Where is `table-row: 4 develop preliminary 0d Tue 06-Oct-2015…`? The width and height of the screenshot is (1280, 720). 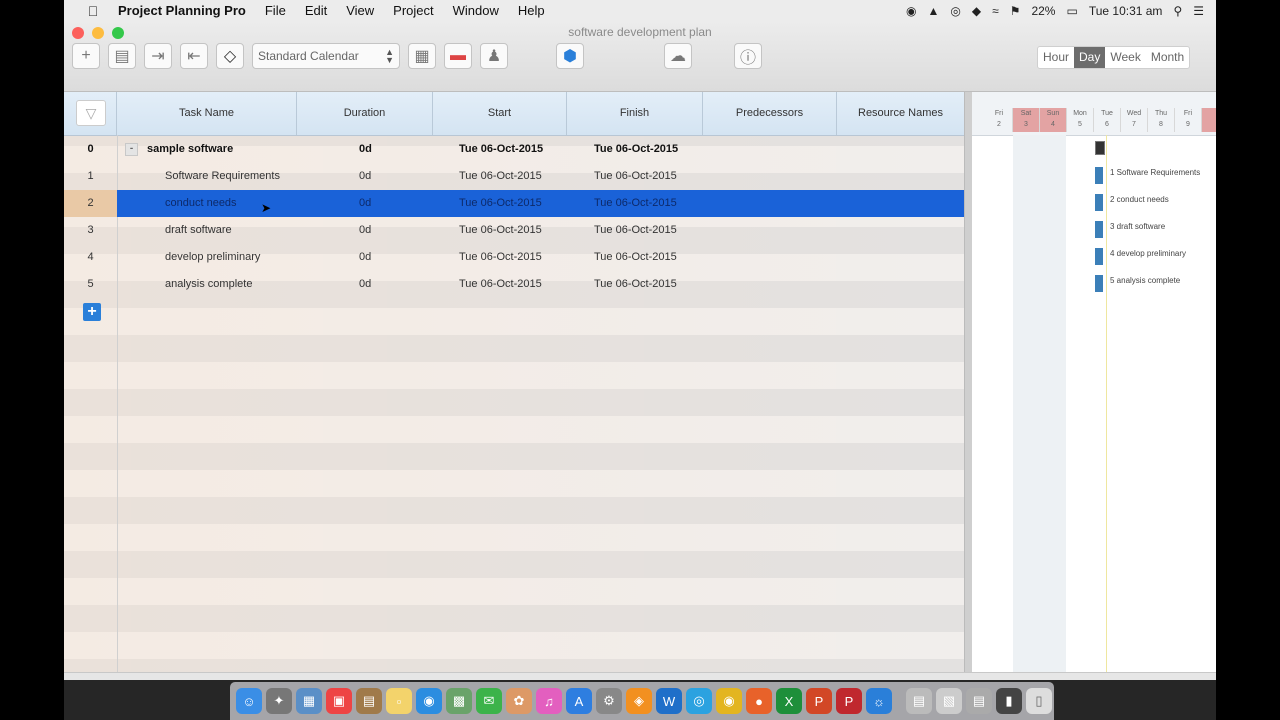 table-row: 4 develop preliminary 0d Tue 06-Oct-2015… is located at coordinates (514, 257).